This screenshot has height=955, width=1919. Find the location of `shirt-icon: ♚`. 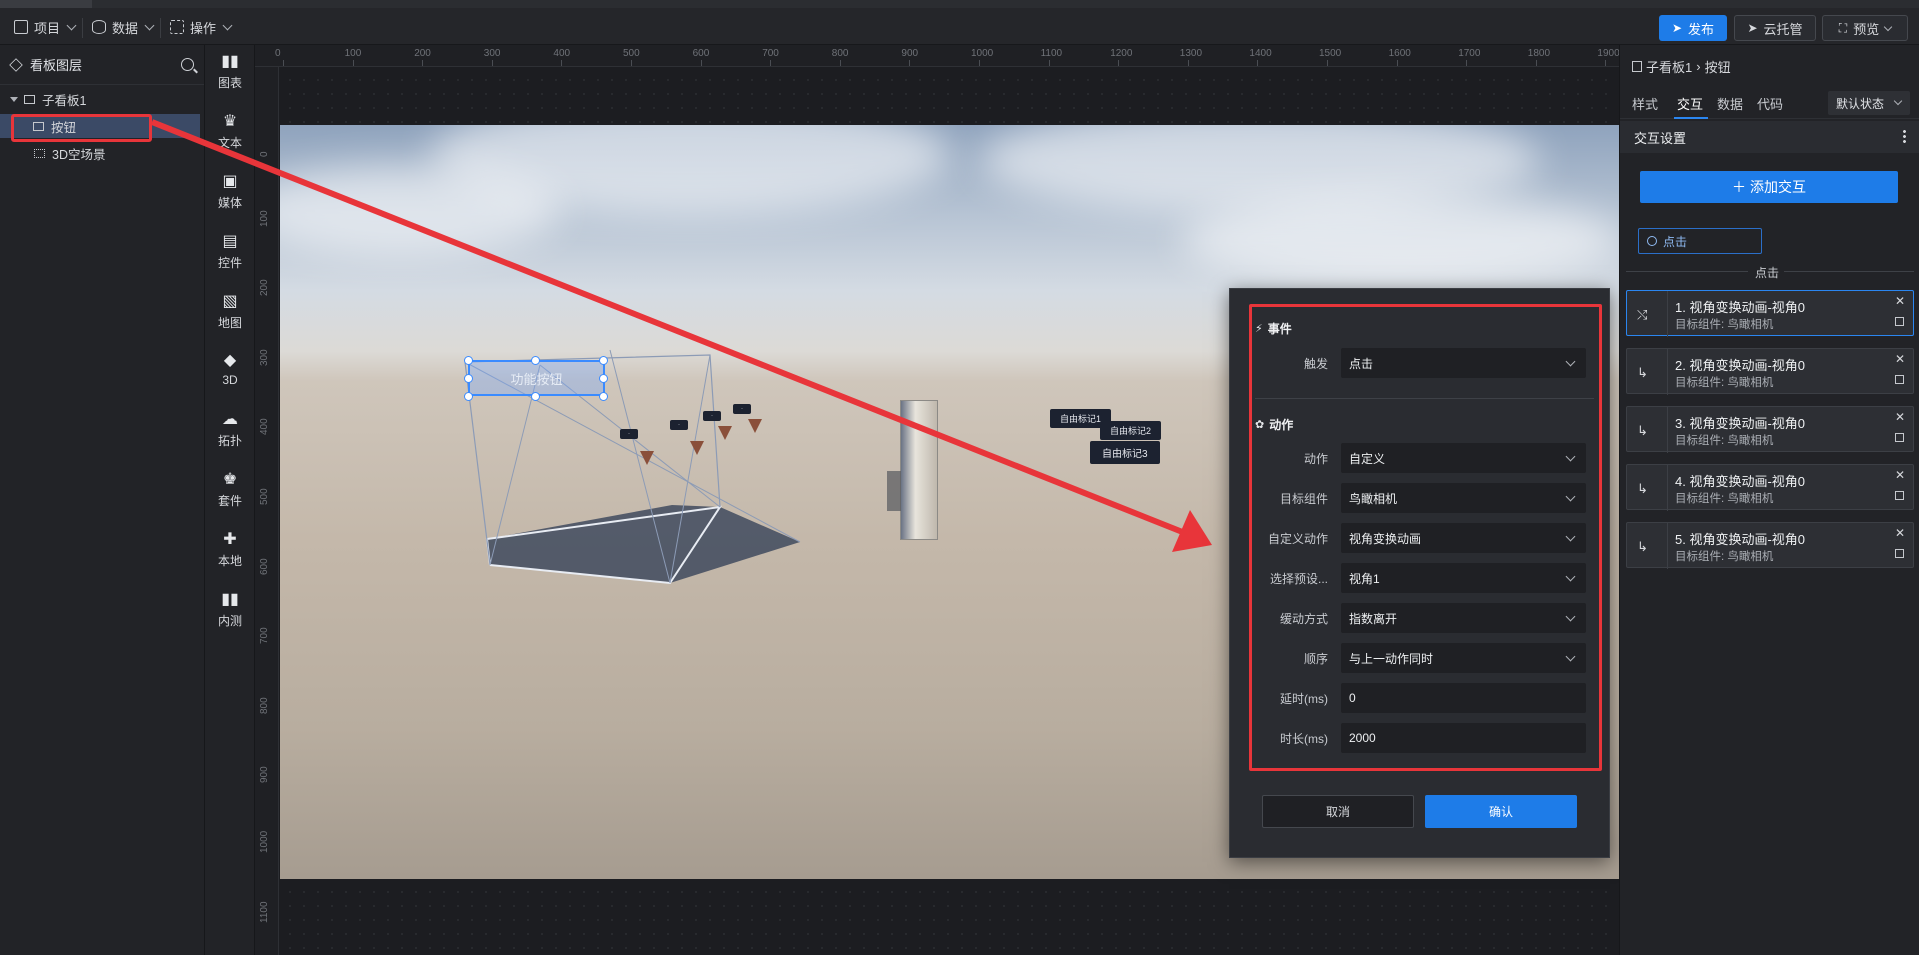

shirt-icon: ♚ is located at coordinates (230, 479).